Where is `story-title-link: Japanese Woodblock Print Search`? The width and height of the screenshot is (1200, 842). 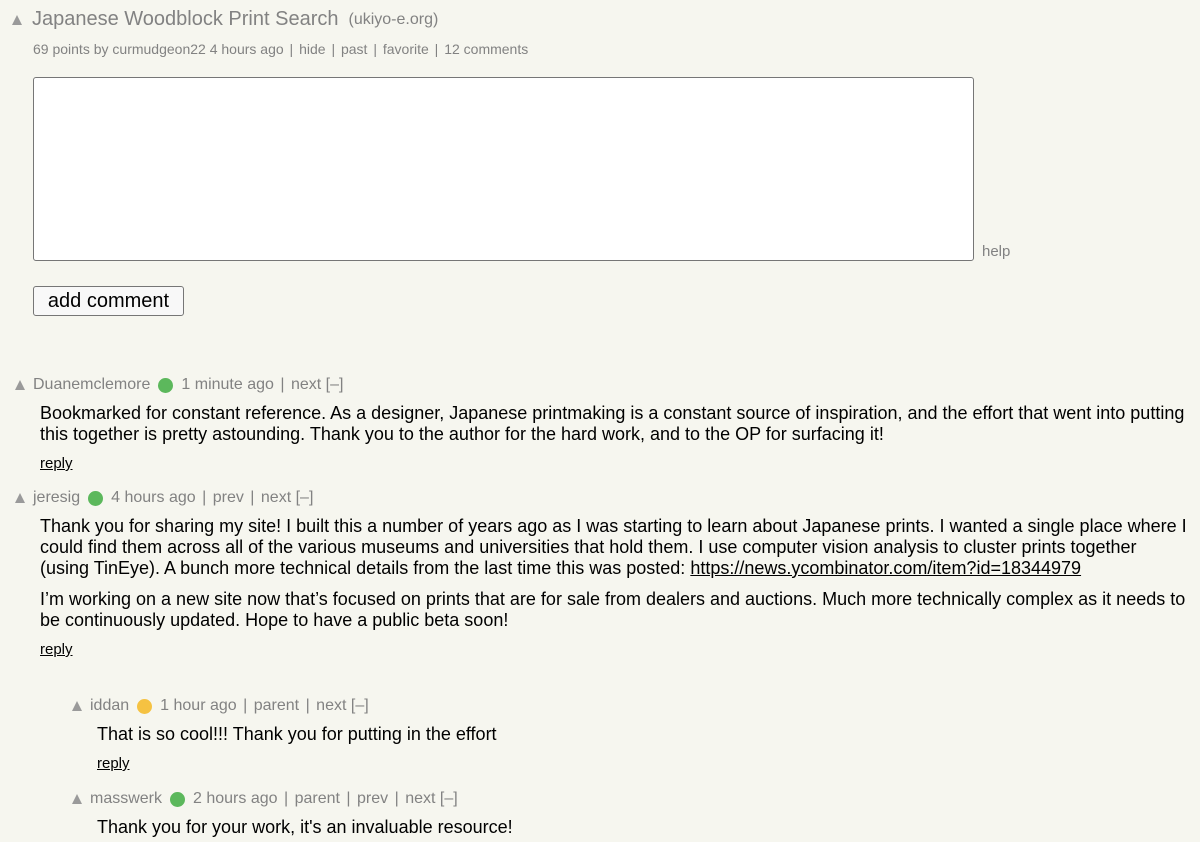 story-title-link: Japanese Woodblock Print Search is located at coordinates (185, 19).